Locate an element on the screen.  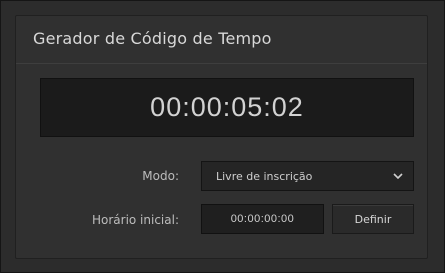
chevron-down-icon is located at coordinates (398, 176).